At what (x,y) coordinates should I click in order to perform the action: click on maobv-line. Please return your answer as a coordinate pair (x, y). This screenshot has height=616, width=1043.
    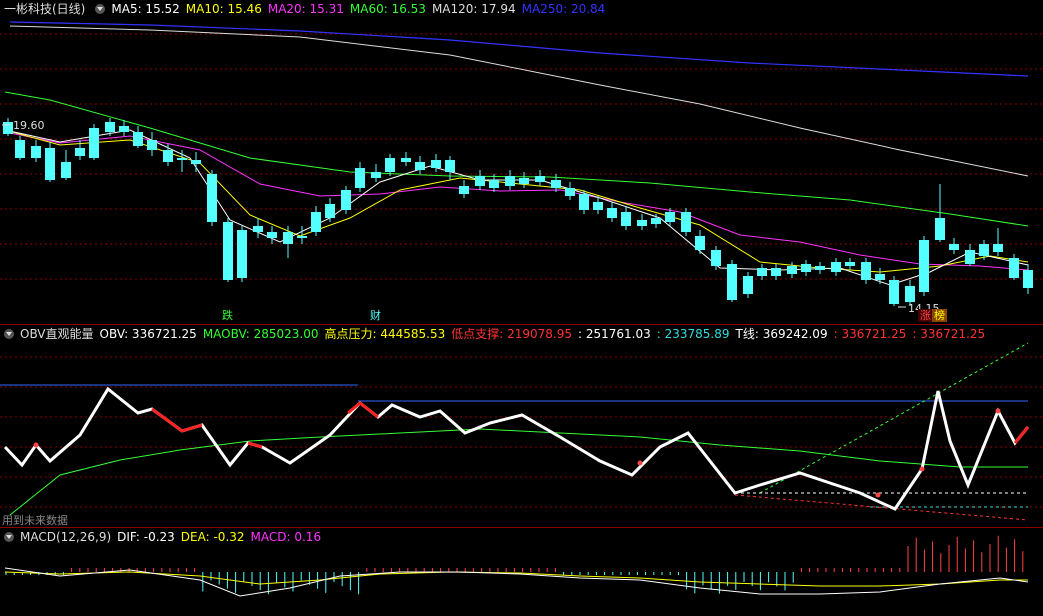
    Looking at the image, I should click on (518, 472).